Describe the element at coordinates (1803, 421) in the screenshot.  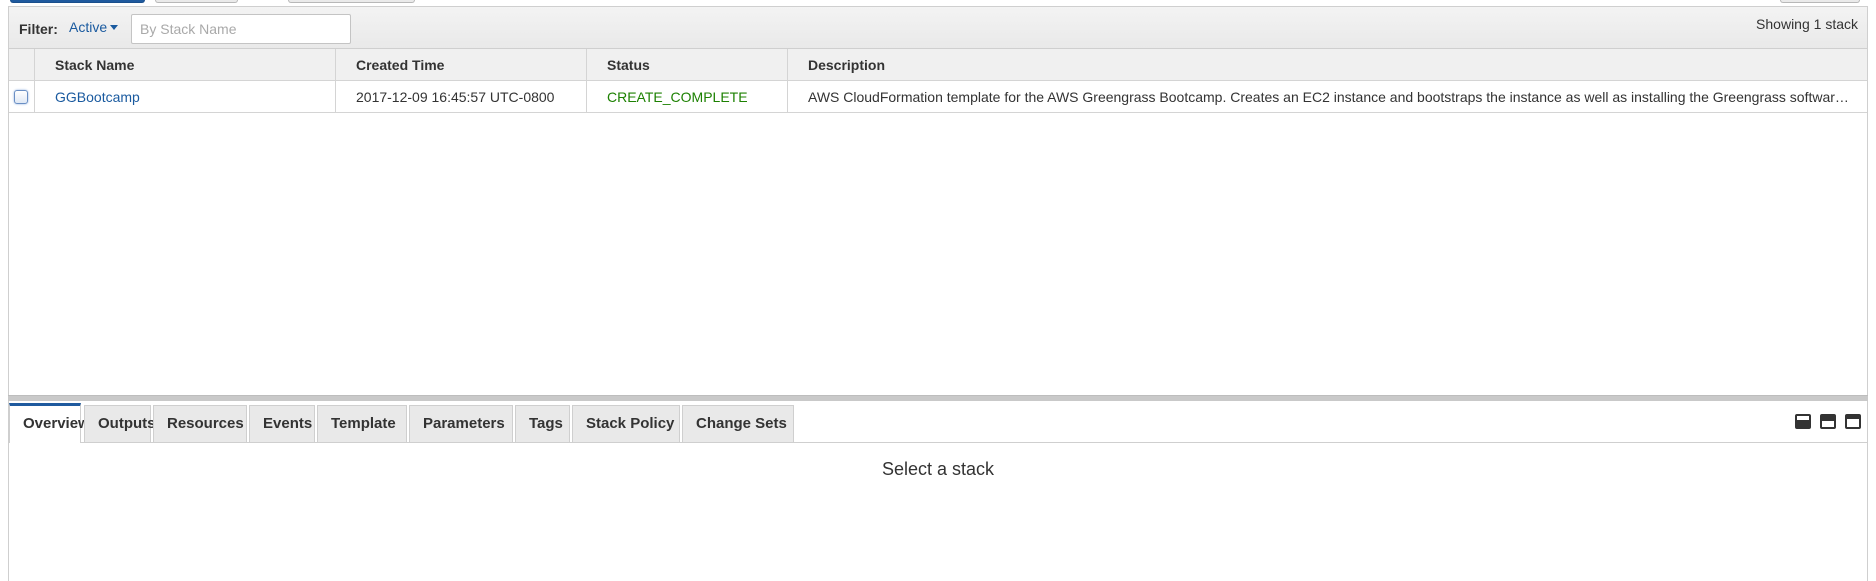
I see `layout-bottom-icon` at that location.